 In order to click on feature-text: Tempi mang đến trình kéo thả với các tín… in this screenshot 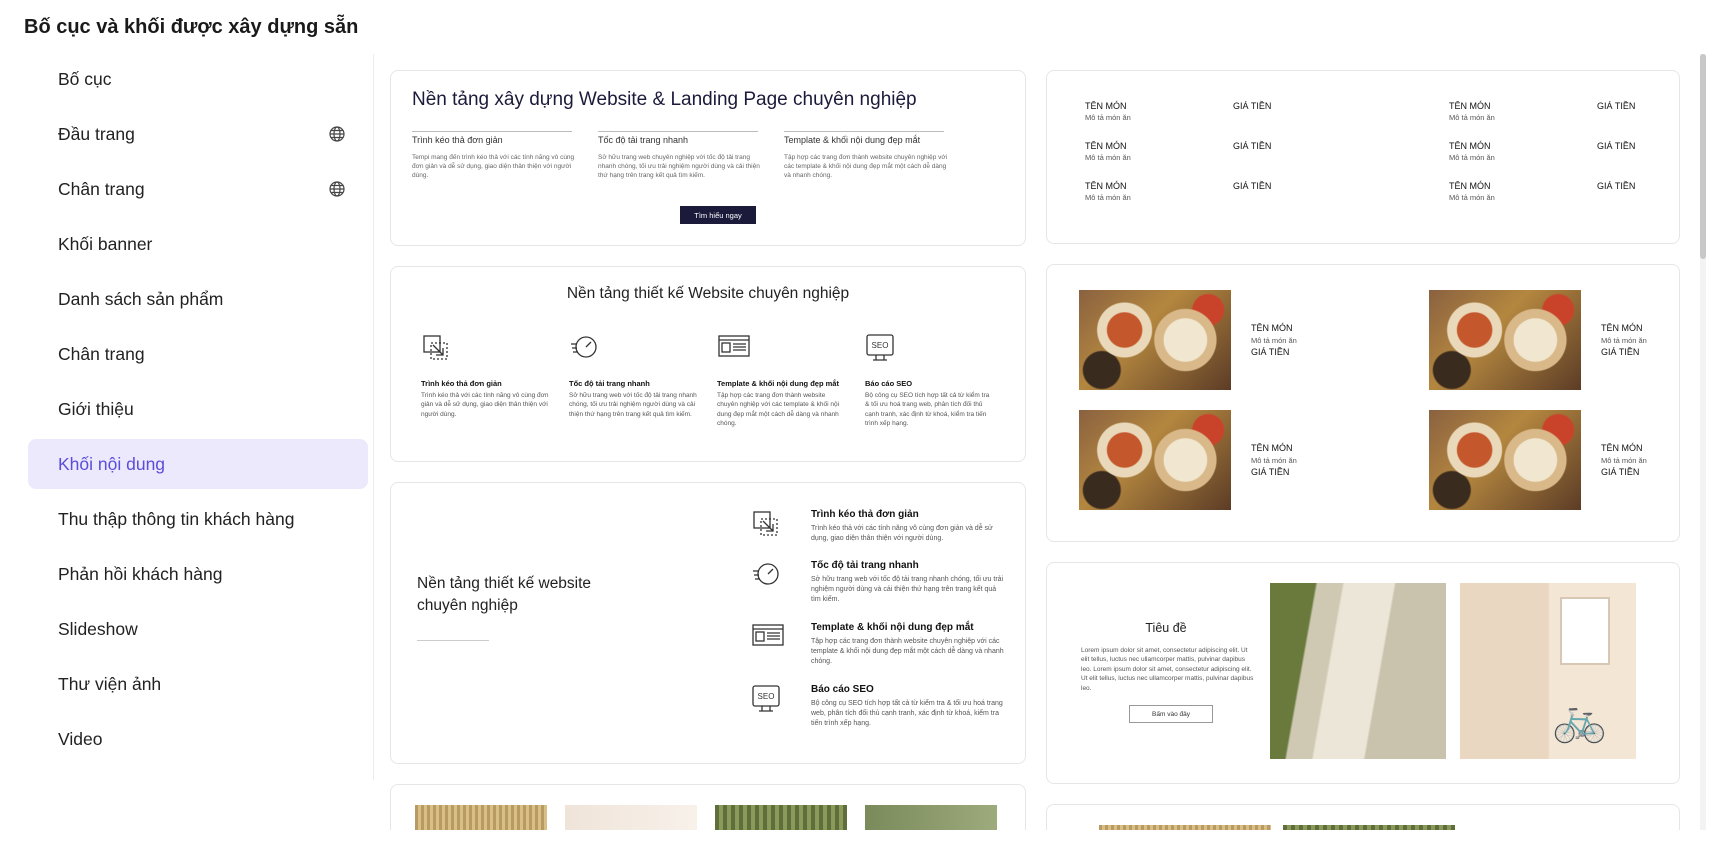, I will do `click(493, 167)`.